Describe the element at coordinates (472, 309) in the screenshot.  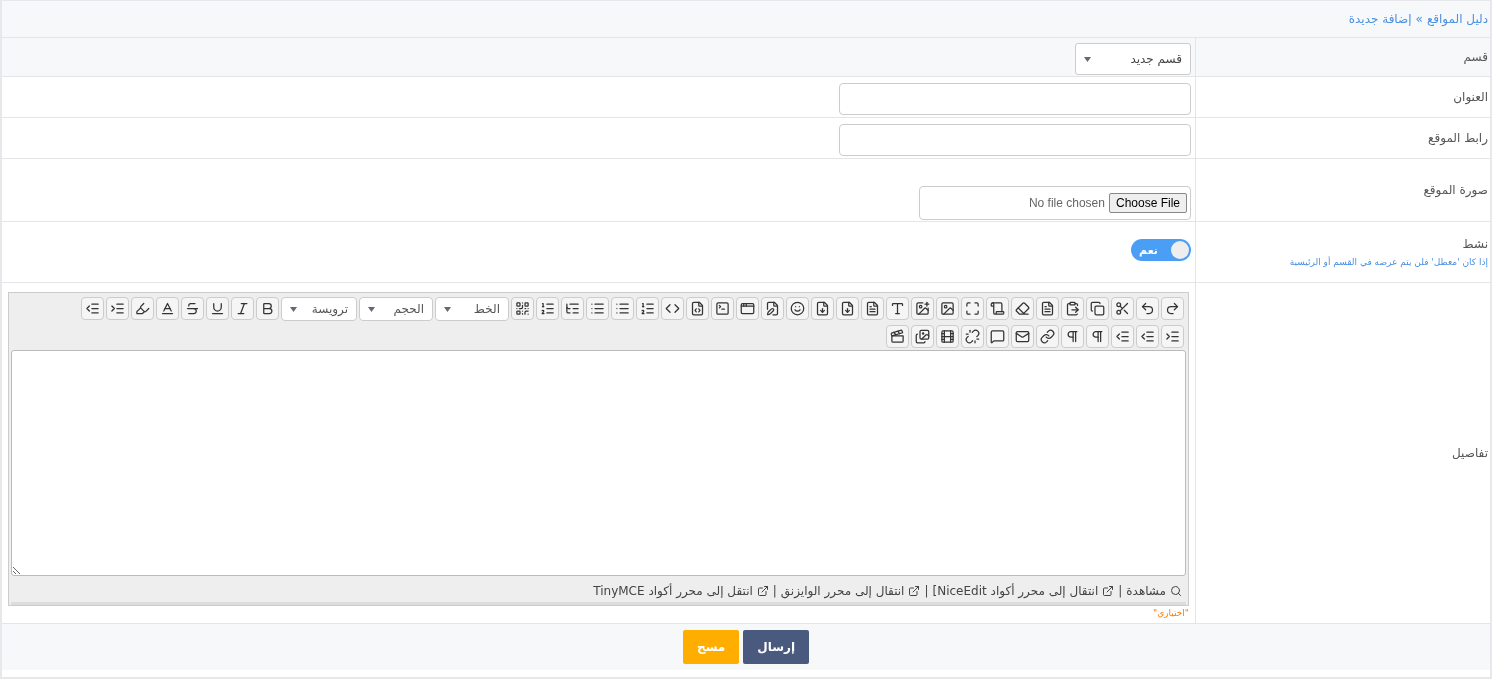
I see `editor-dropdown: الخط` at that location.